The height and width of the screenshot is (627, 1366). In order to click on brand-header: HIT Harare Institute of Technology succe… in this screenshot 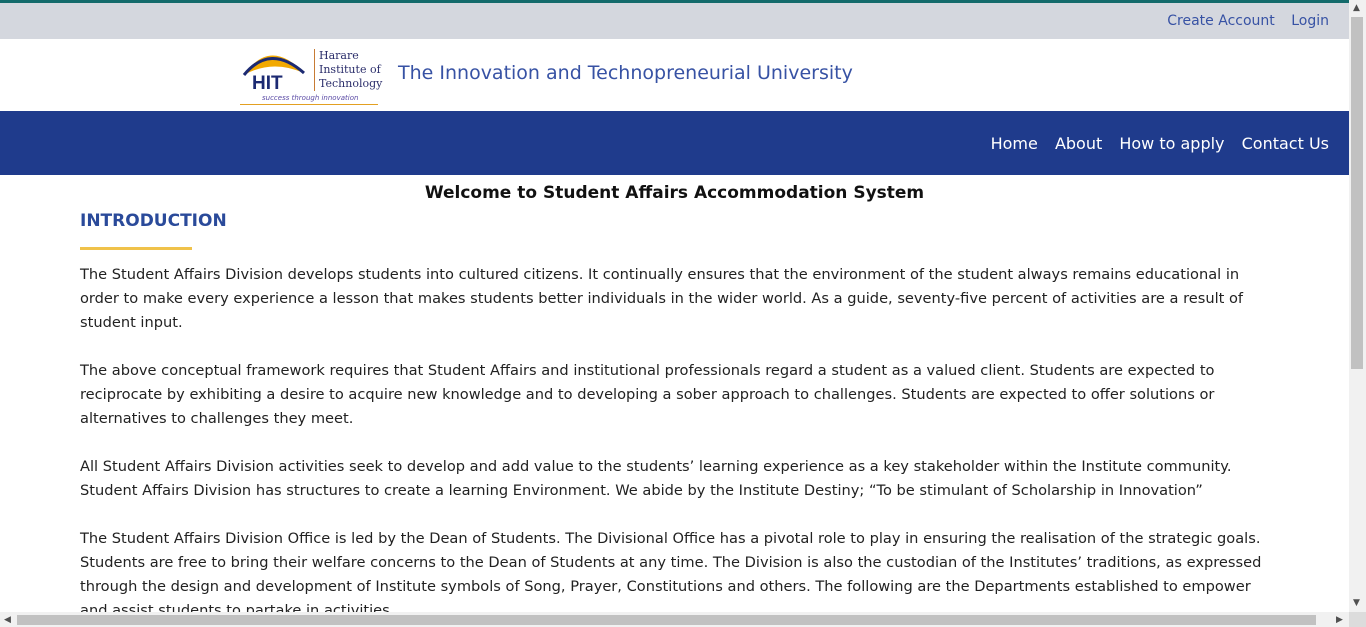, I will do `click(674, 75)`.